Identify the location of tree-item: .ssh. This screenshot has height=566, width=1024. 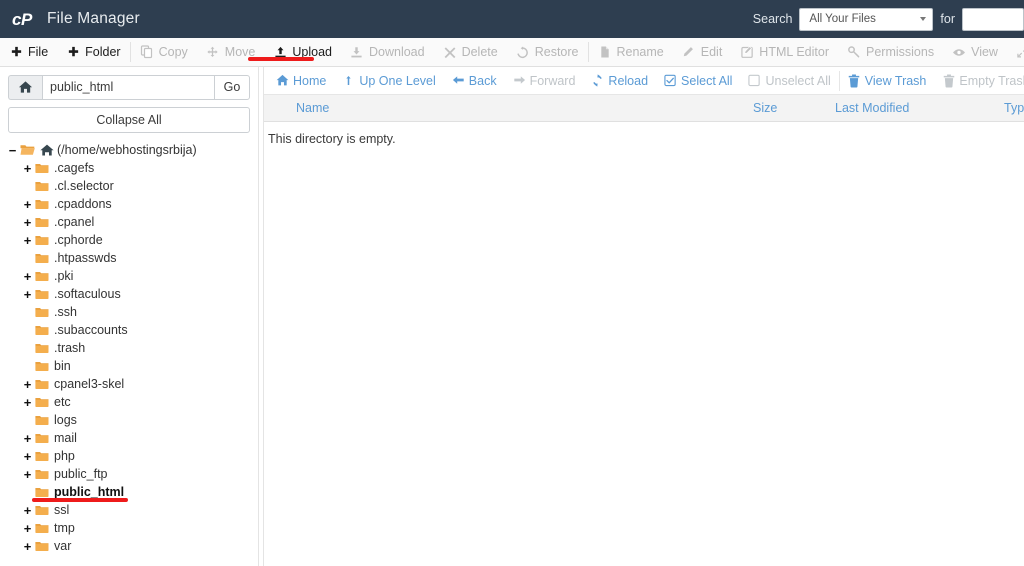
(129, 312).